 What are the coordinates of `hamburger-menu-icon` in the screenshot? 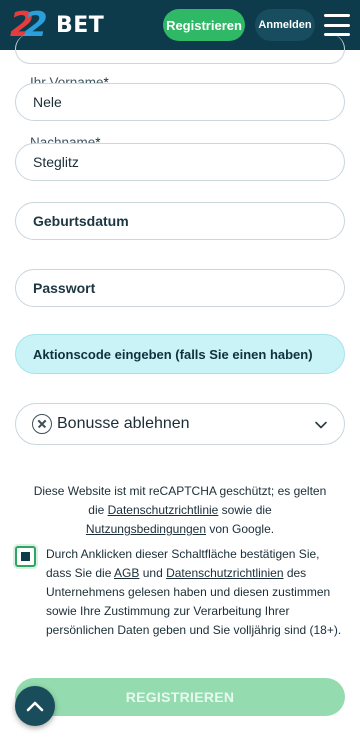 It's located at (337, 25).